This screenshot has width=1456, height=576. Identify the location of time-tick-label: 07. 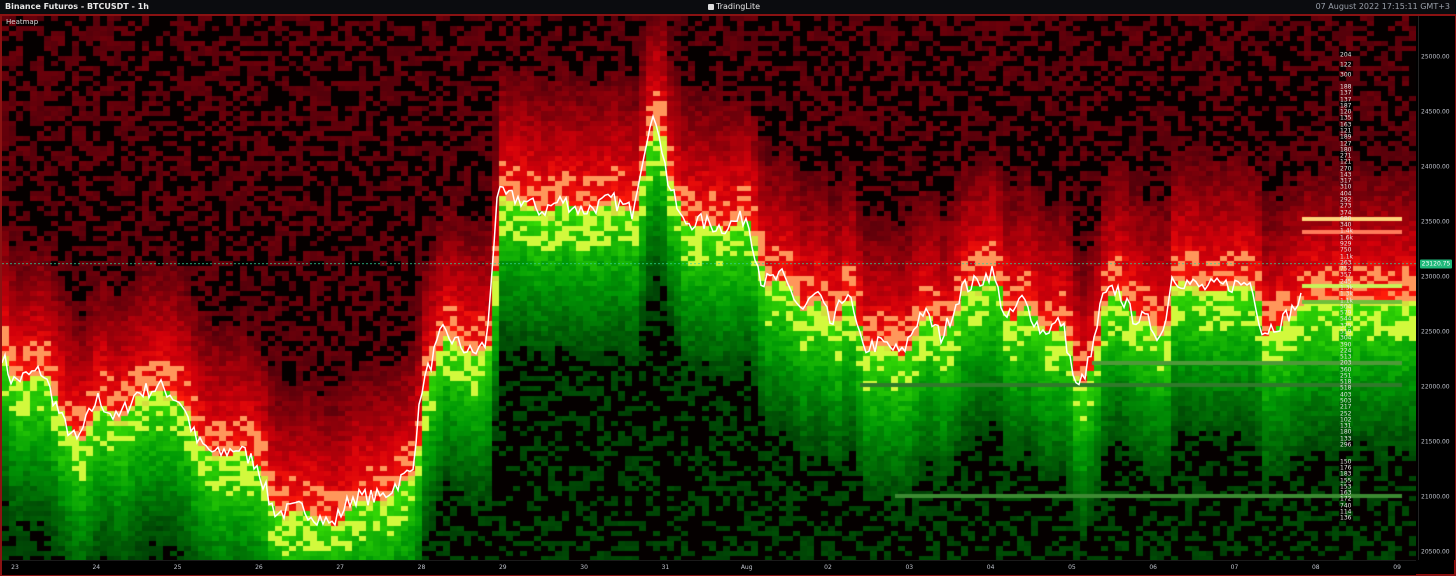
(1234, 567).